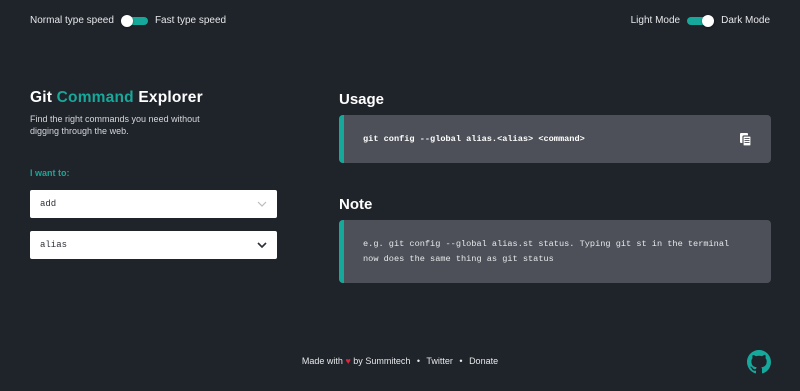  What do you see at coordinates (54, 245) in the screenshot?
I see `secondary-option-value: alias` at bounding box center [54, 245].